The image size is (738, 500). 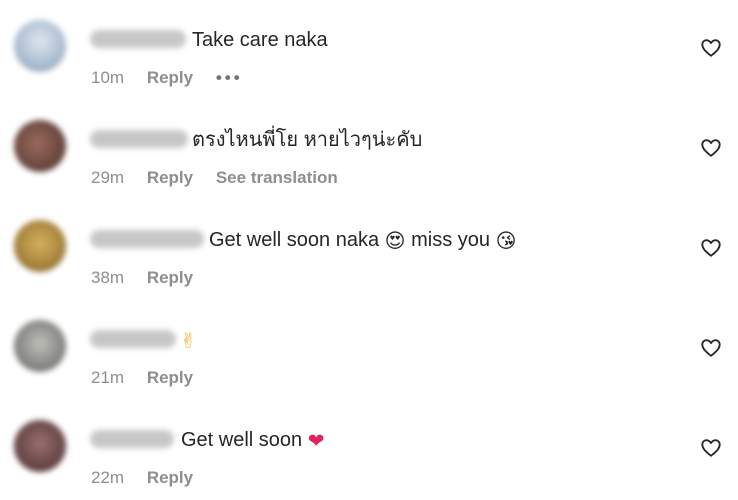 What do you see at coordinates (108, 477) in the screenshot?
I see `comment-time: 22m` at bounding box center [108, 477].